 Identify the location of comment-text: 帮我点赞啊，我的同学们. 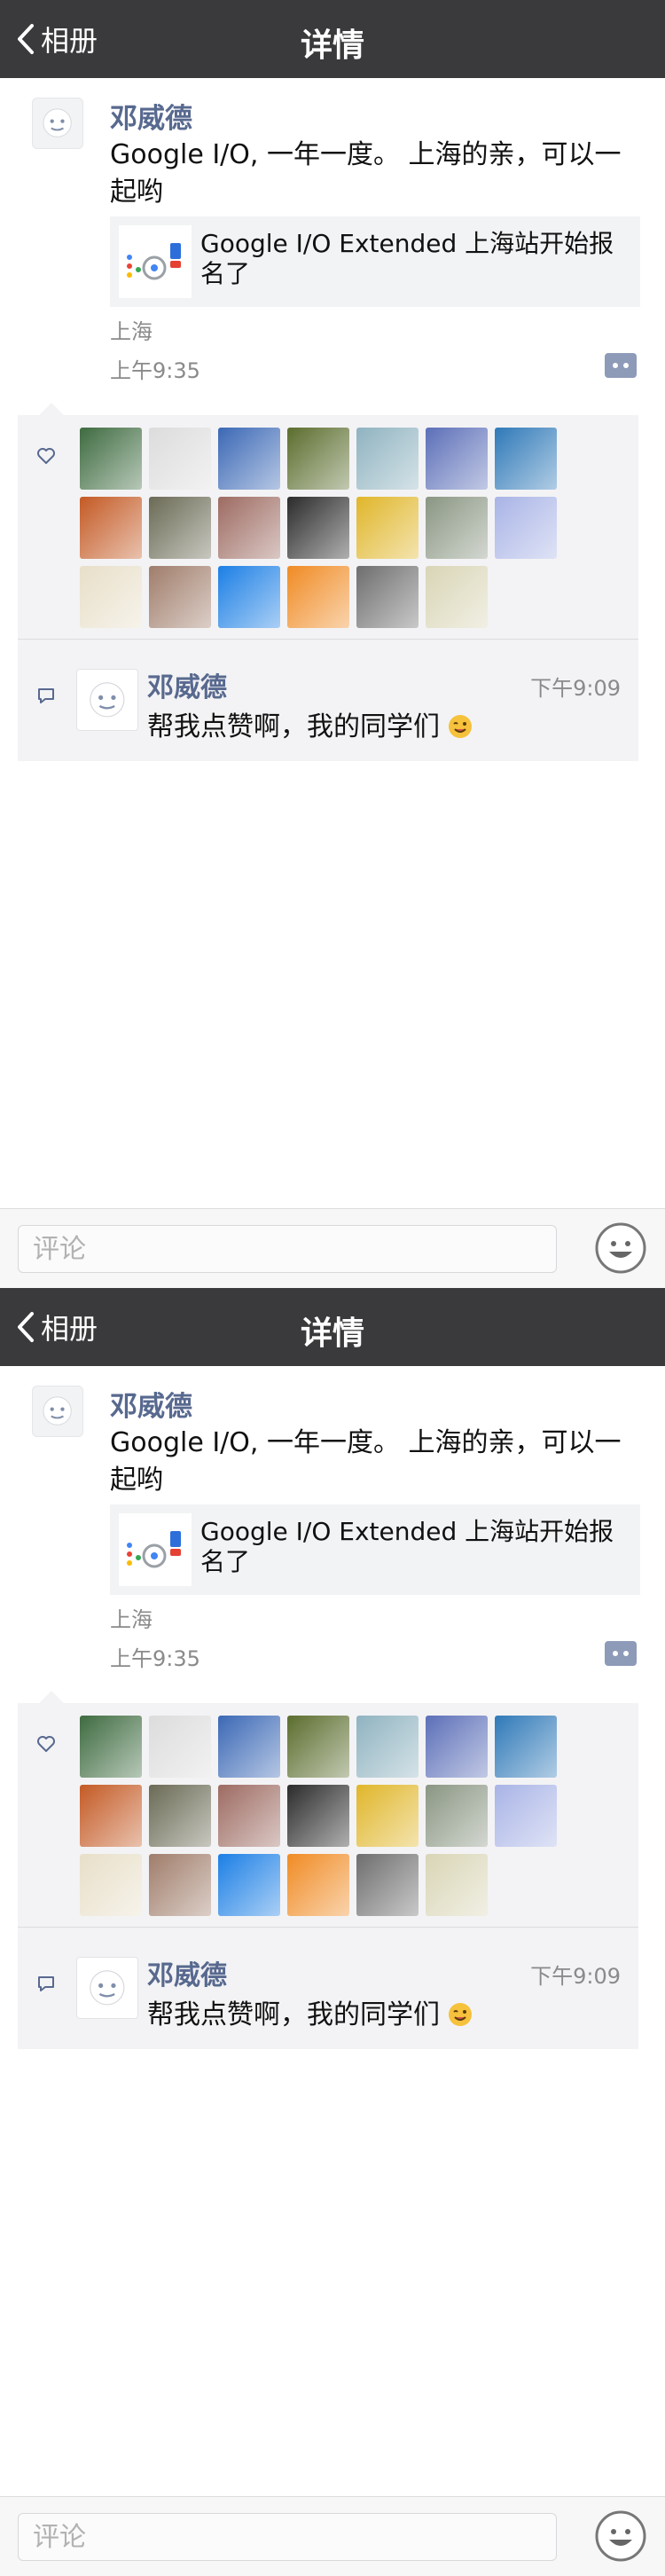
(310, 723).